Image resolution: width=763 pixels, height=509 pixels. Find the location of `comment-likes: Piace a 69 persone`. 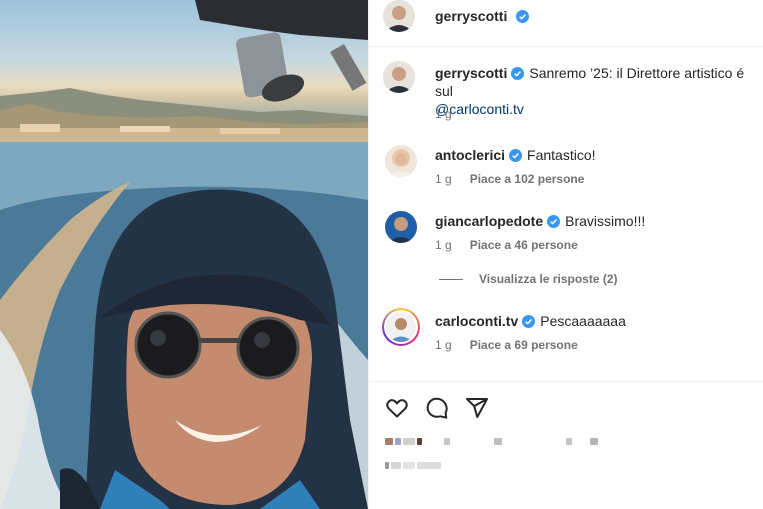

comment-likes: Piace a 69 persone is located at coordinates (524, 345).